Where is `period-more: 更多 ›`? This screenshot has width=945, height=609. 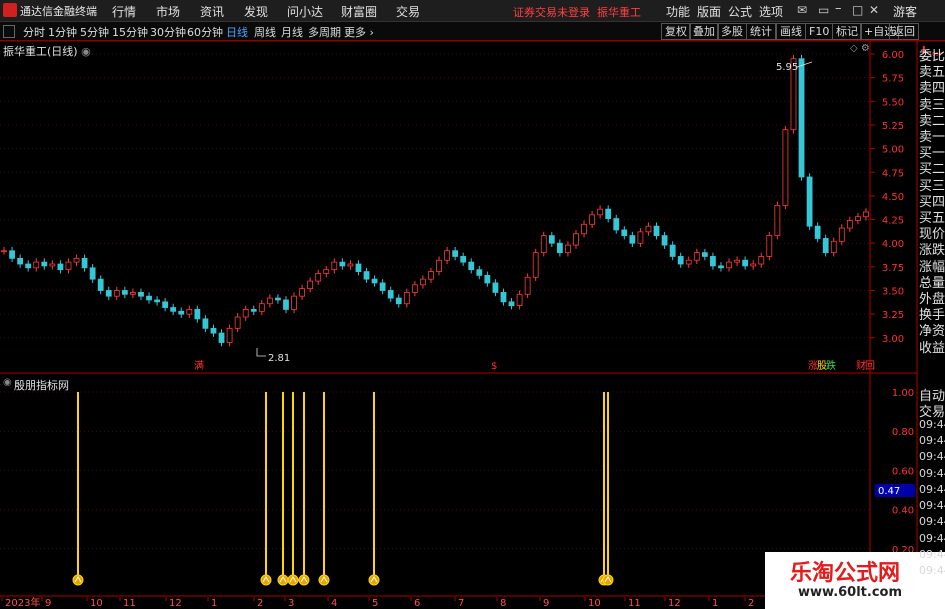
period-more: 更多 › is located at coordinates (359, 32).